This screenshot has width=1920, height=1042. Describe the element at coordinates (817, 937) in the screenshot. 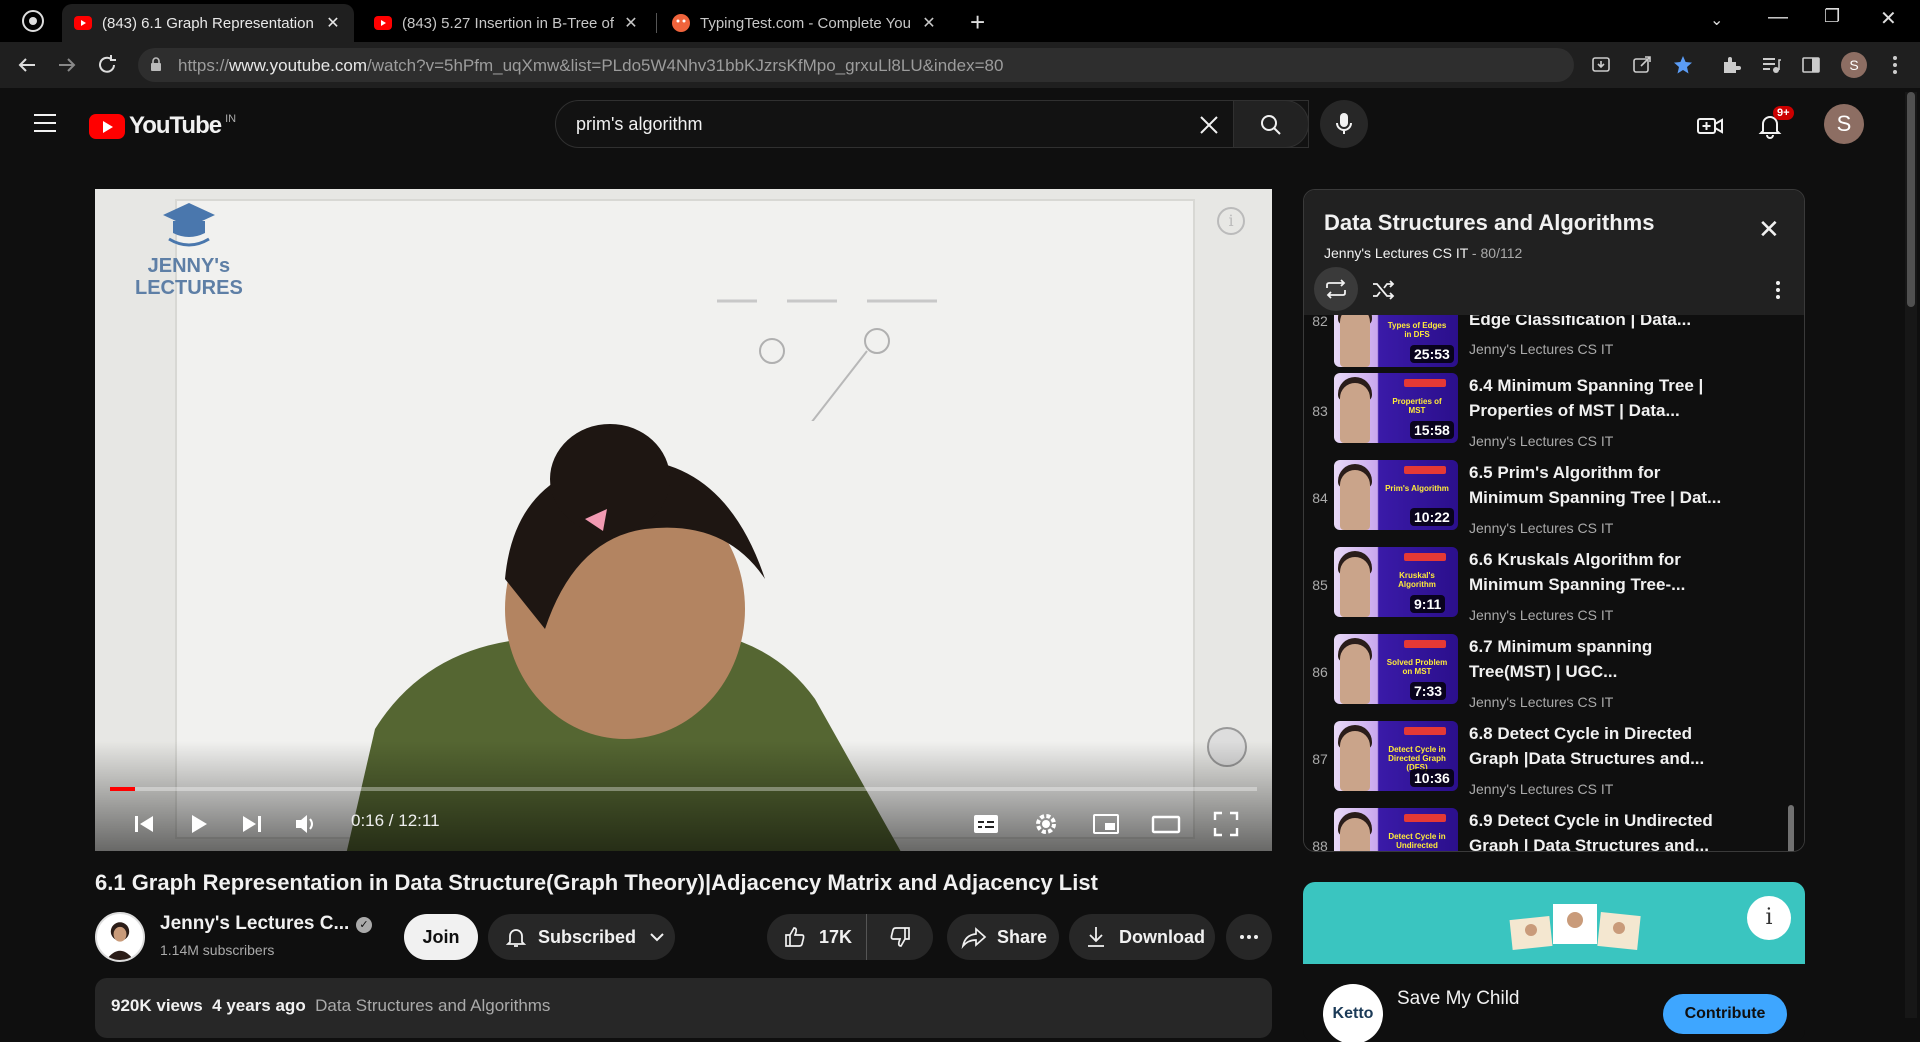

I see `like-button: 17K` at that location.